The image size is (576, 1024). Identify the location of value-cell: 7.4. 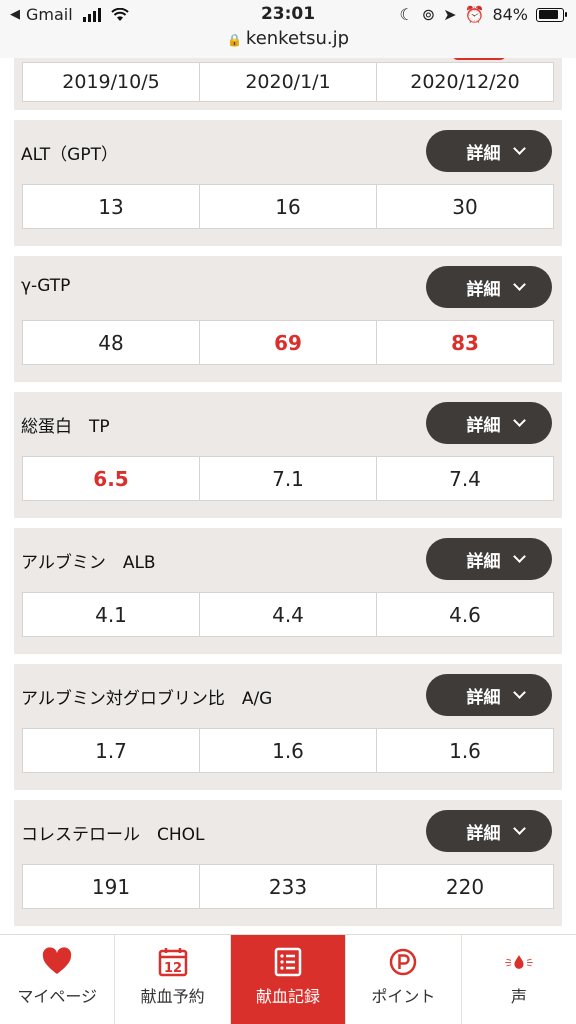
(465, 478).